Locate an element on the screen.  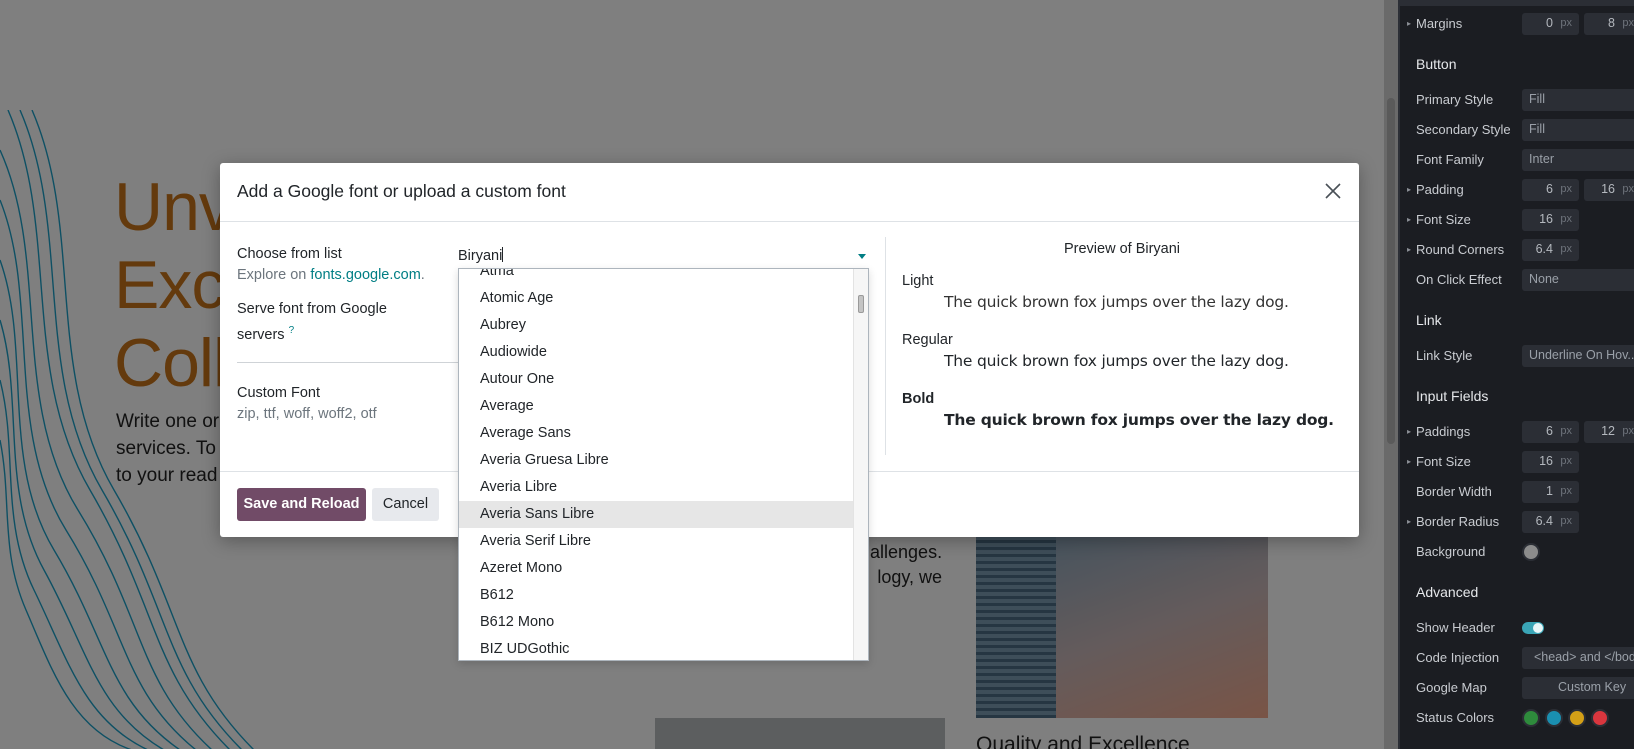
editor-number-input: 8 px is located at coordinates (1609, 24).